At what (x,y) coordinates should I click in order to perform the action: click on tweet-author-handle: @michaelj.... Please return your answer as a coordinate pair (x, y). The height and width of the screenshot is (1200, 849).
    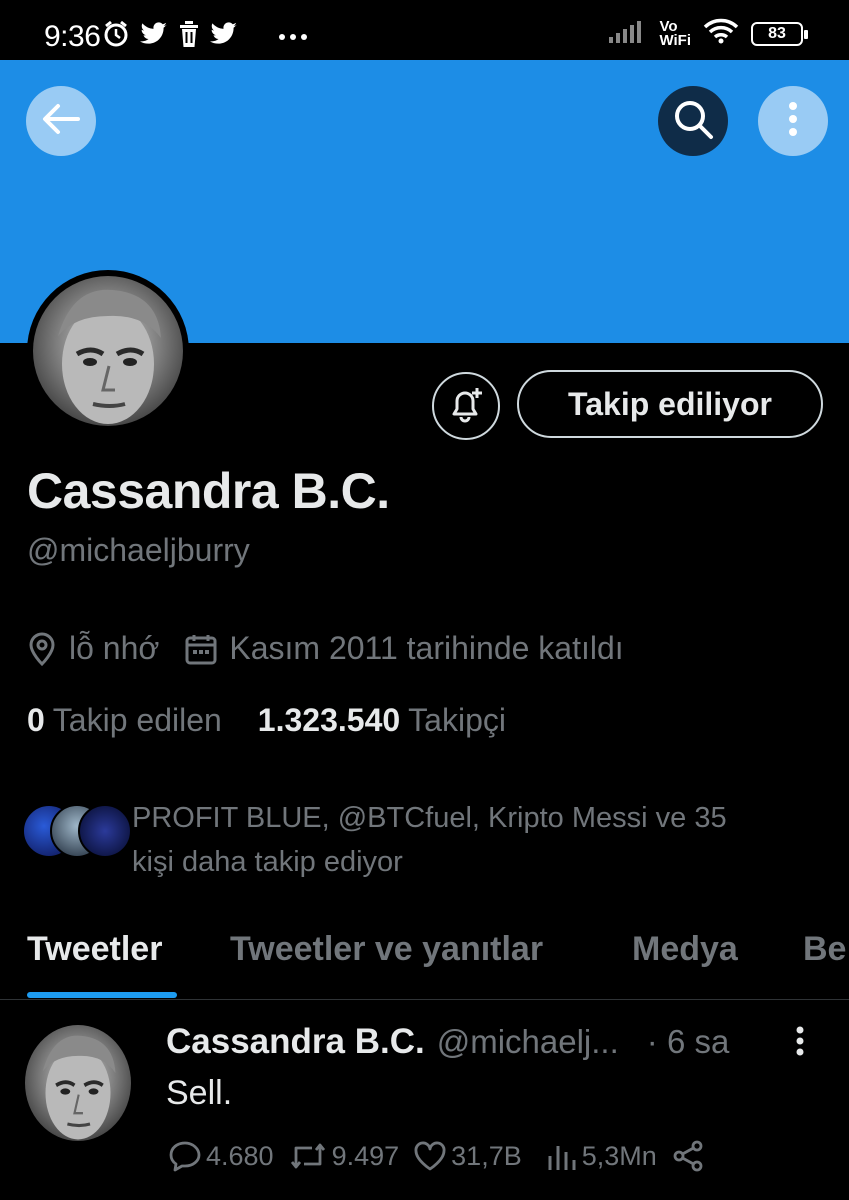
    Looking at the image, I should click on (528, 1042).